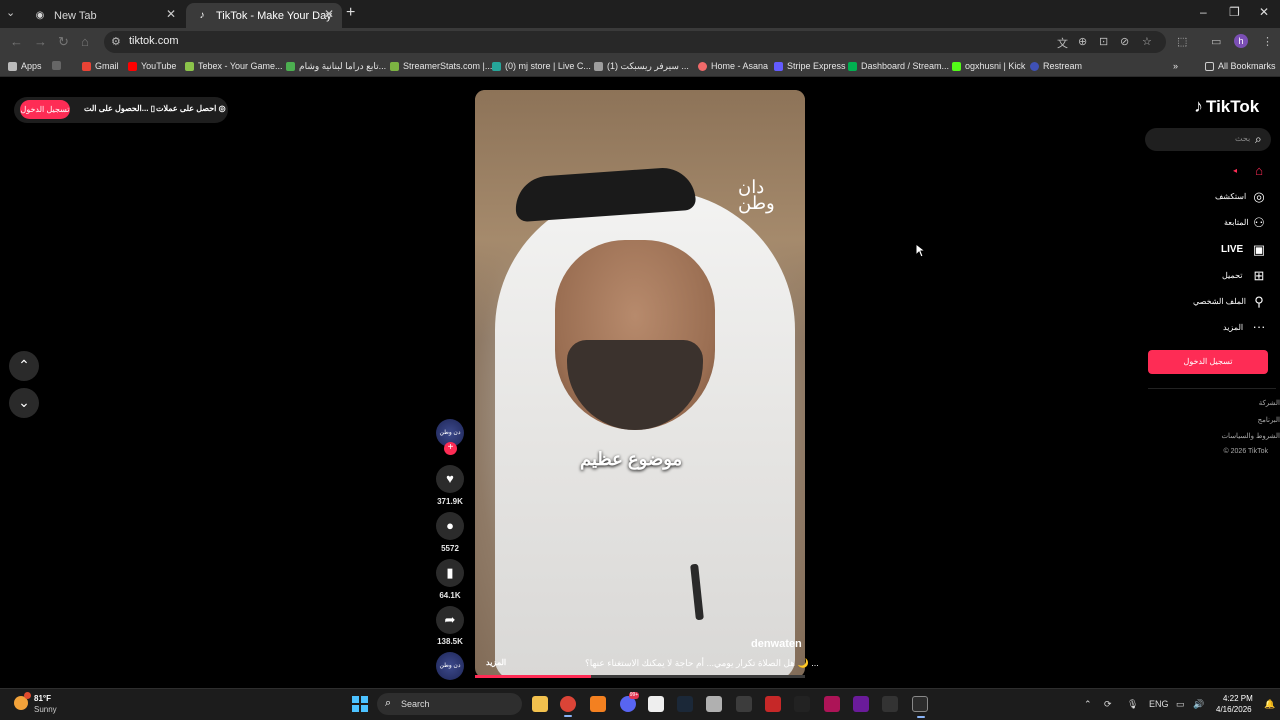 This screenshot has height=720, width=1280. I want to click on next-video-button: ⌄, so click(24, 403).